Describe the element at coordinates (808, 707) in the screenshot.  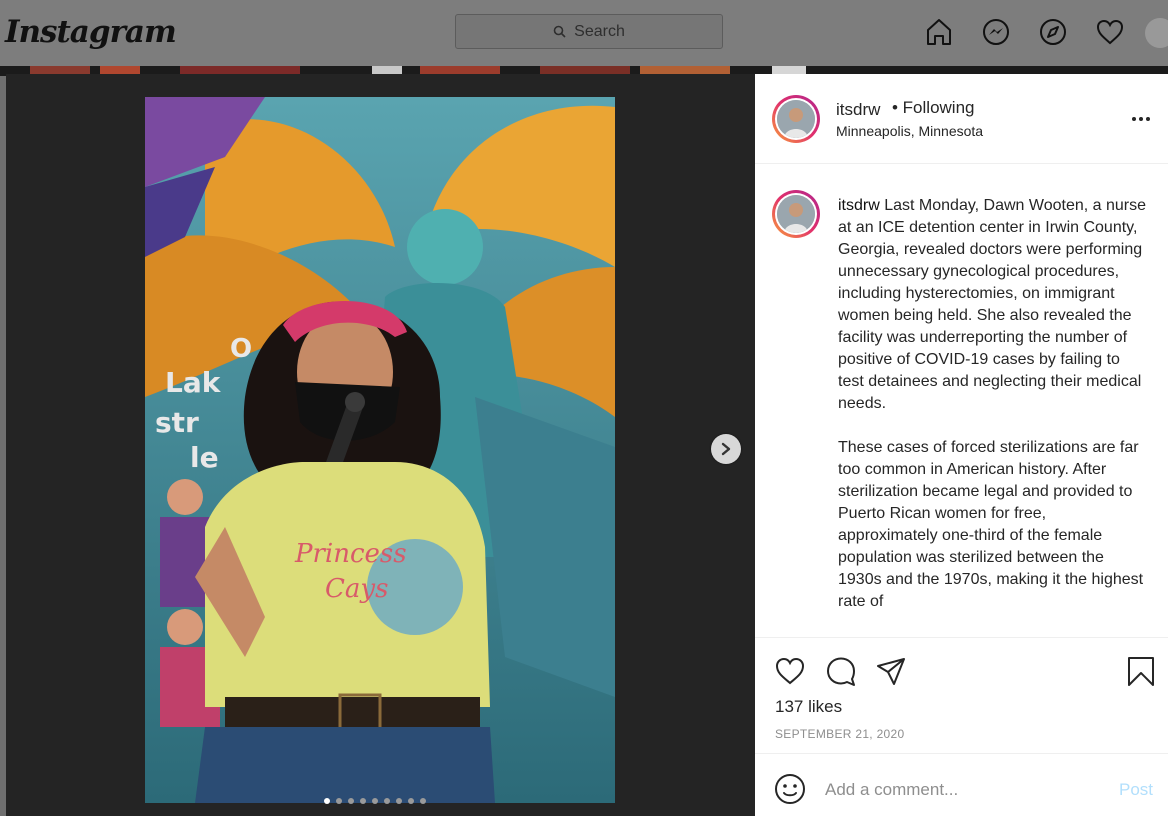
I see `likes-count: 137 likes` at that location.